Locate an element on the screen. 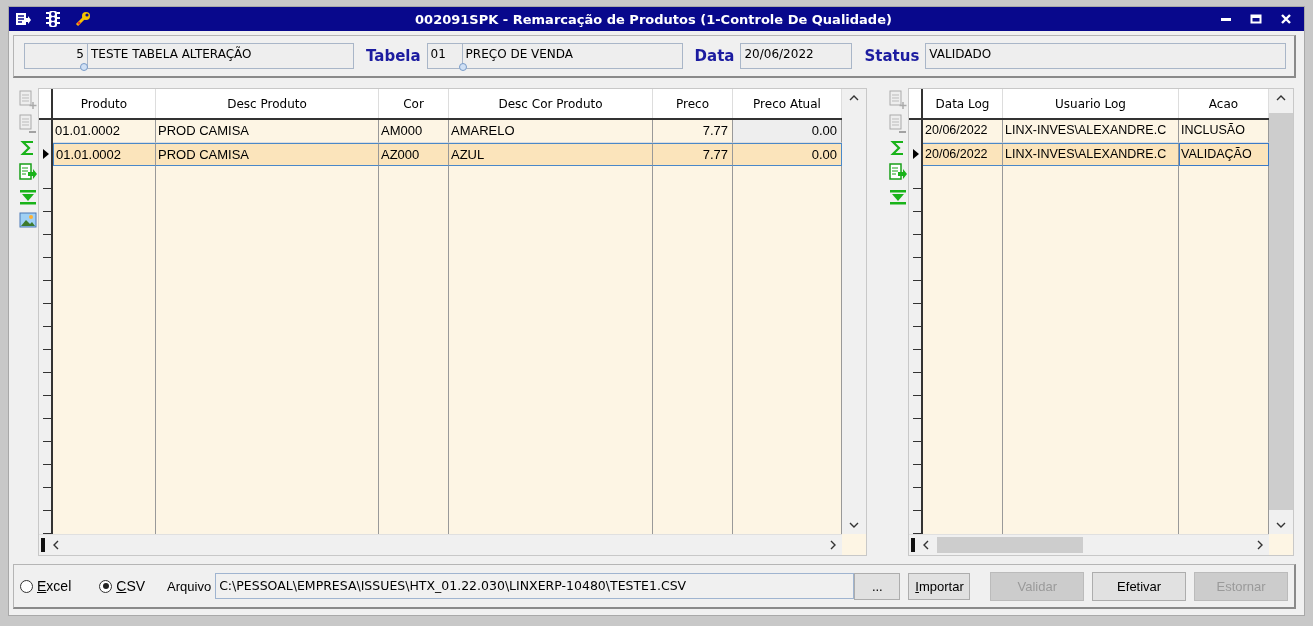 This screenshot has height=626, width=1313. column-header: Cor is located at coordinates (414, 103).